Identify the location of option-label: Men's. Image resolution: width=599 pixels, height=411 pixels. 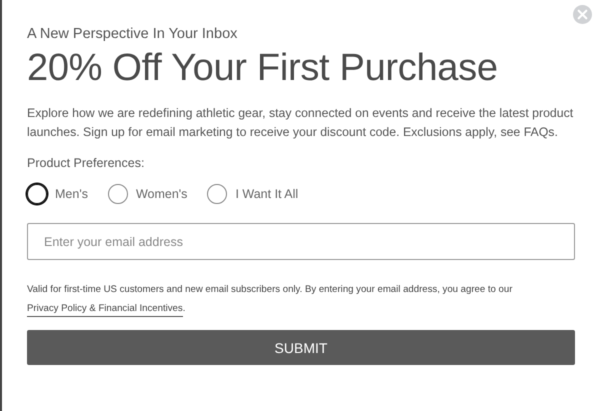
(71, 194).